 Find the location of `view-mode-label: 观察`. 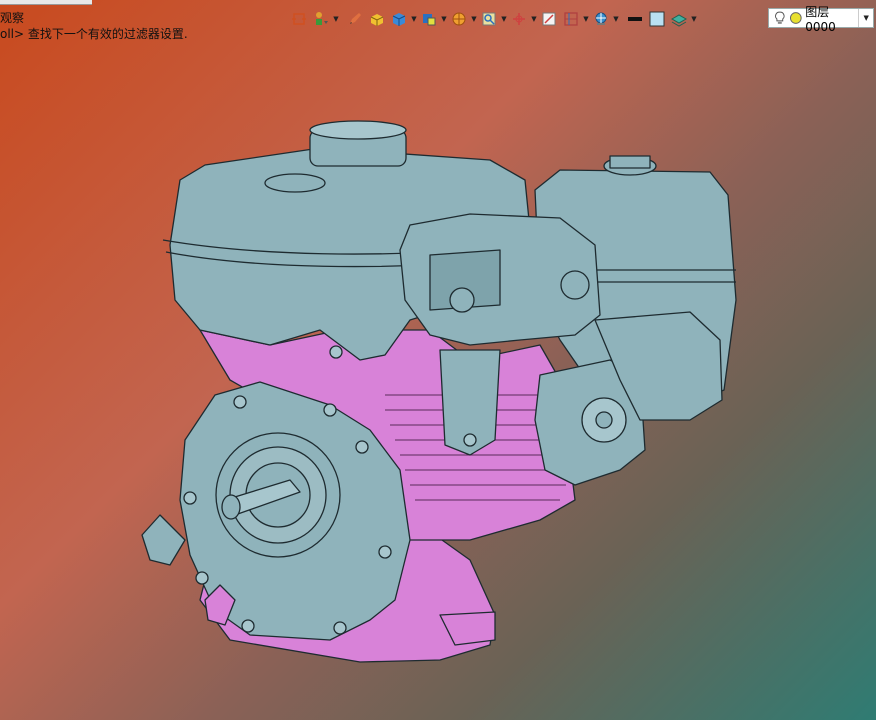

view-mode-label: 观察 is located at coordinates (12, 18).